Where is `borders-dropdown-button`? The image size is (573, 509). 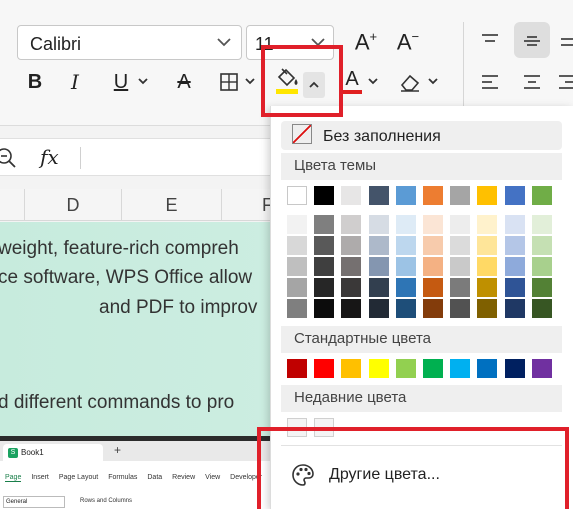 borders-dropdown-button is located at coordinates (250, 81).